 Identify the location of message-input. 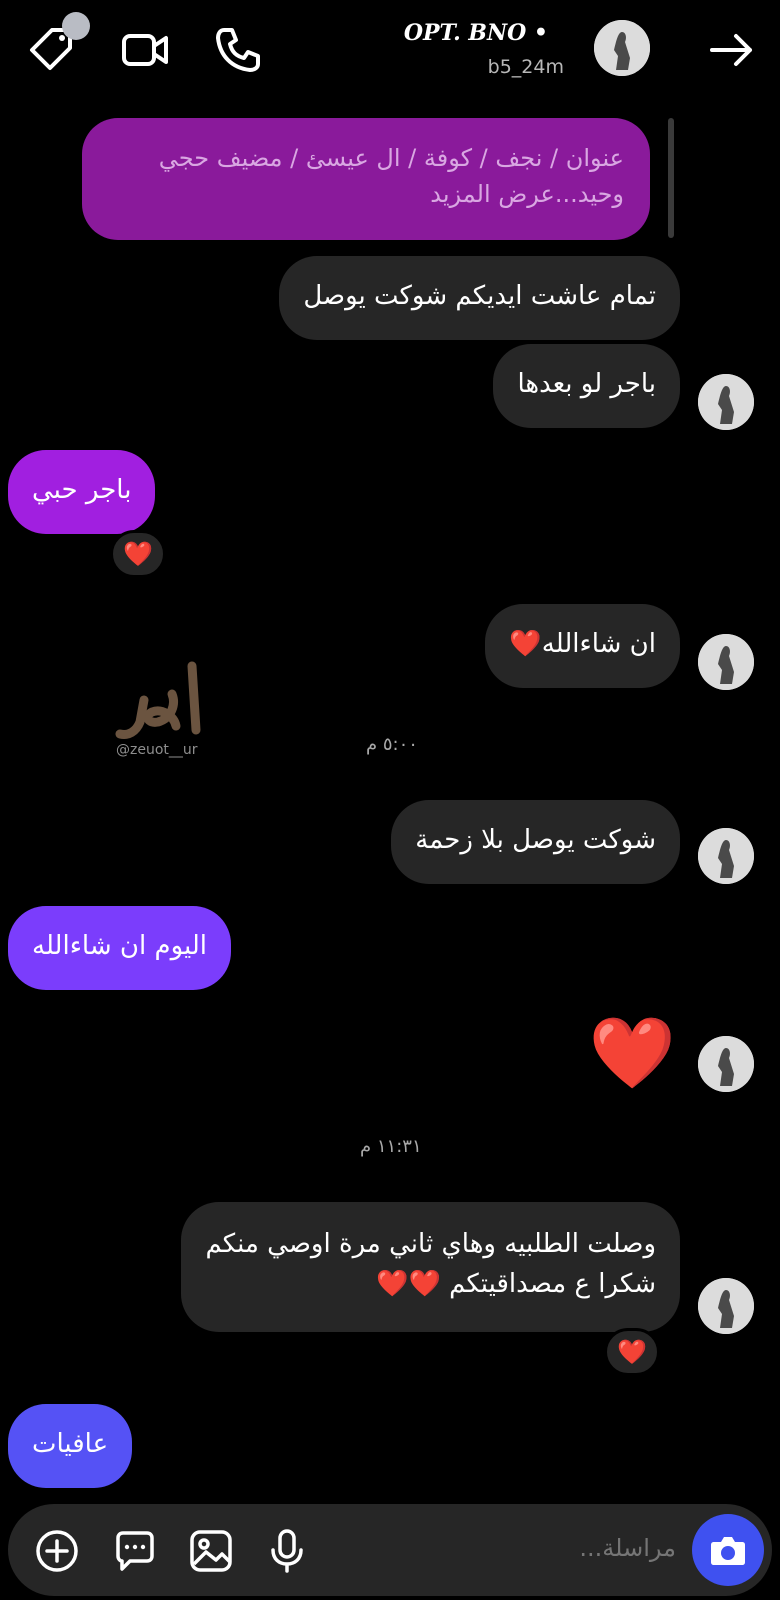
(576, 1548).